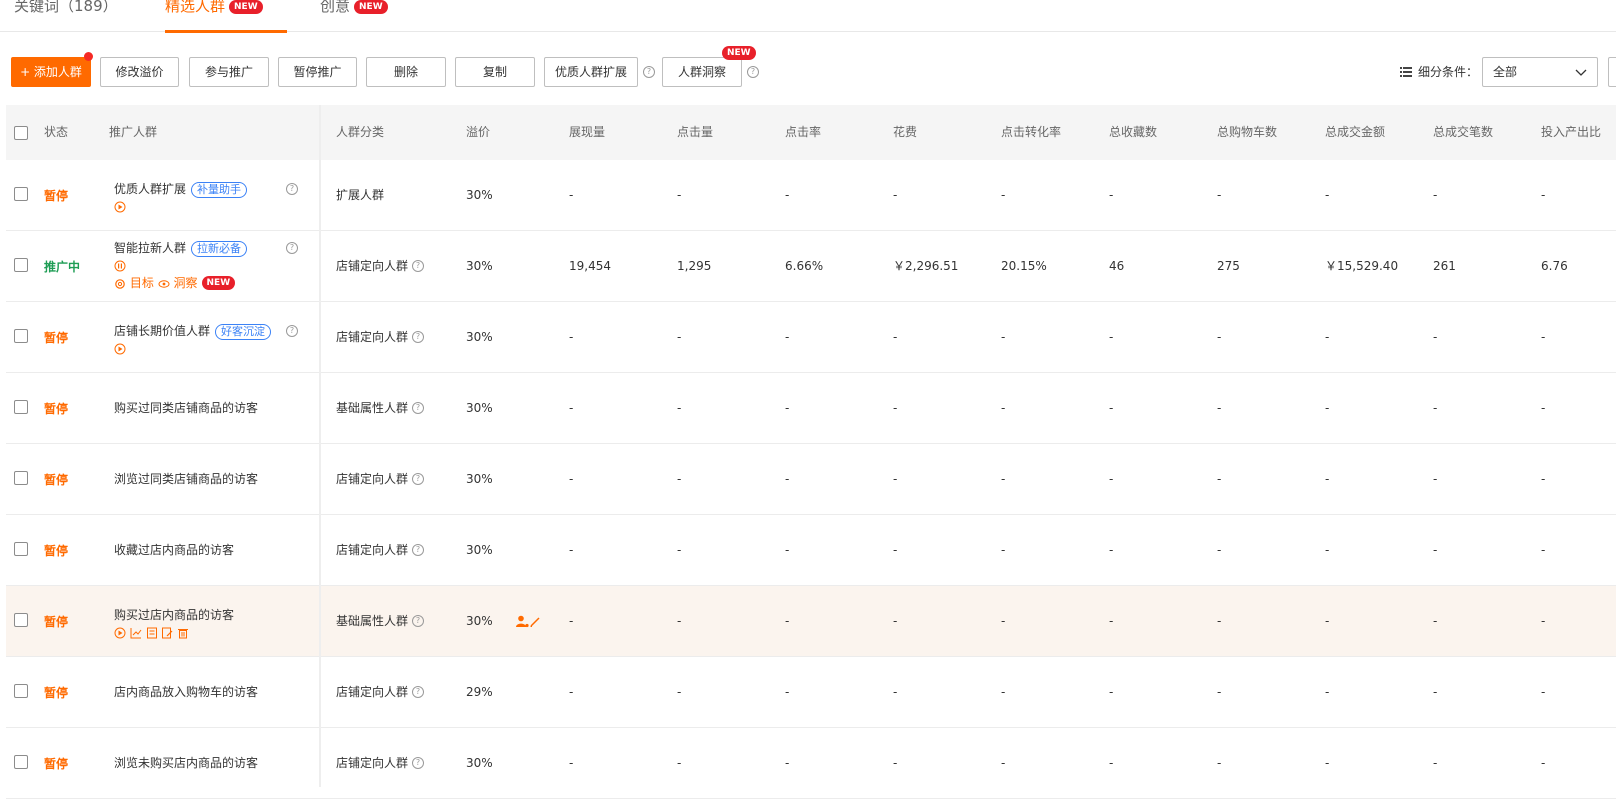 The height and width of the screenshot is (799, 1616). Describe the element at coordinates (895, 408) in the screenshot. I see `cost-cell: -` at that location.